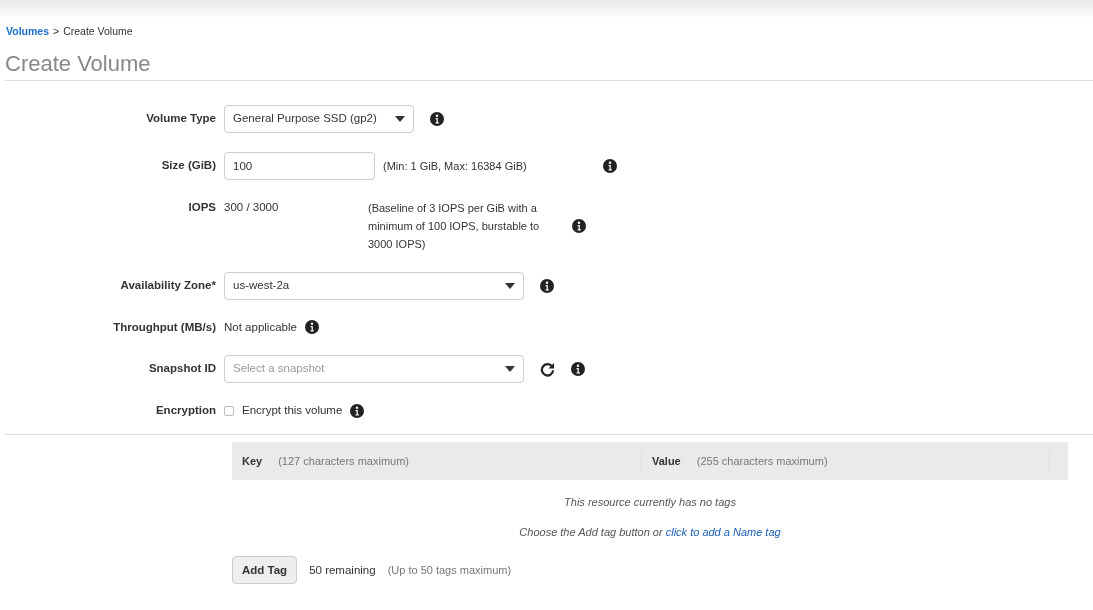  What do you see at coordinates (229, 410) in the screenshot?
I see `checkbox` at bounding box center [229, 410].